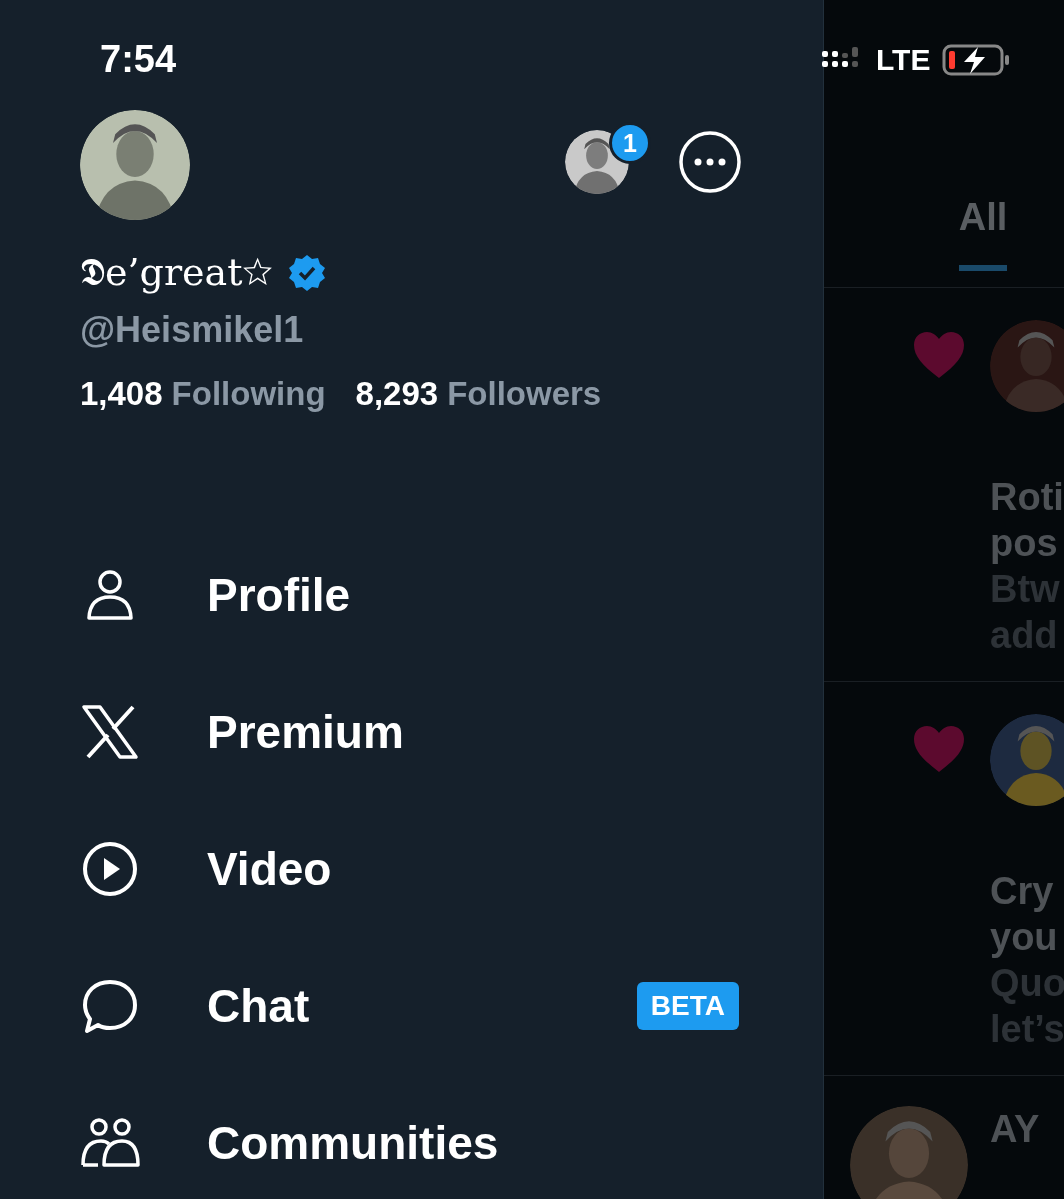 This screenshot has height=1199, width=1064. Describe the element at coordinates (1024, 543) in the screenshot. I see `post-text: pos` at that location.